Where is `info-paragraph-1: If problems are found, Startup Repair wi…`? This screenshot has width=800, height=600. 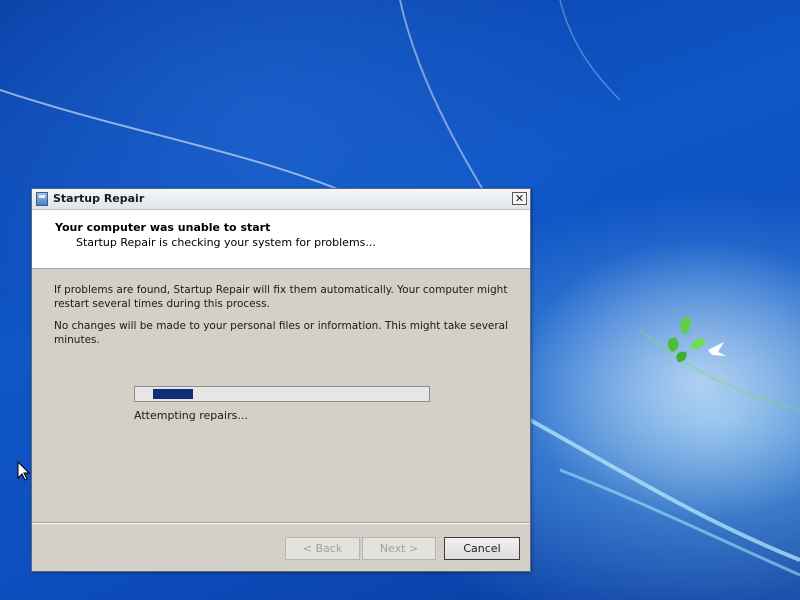
info-paragraph-1: If problems are found, Startup Repair wi… is located at coordinates (281, 297).